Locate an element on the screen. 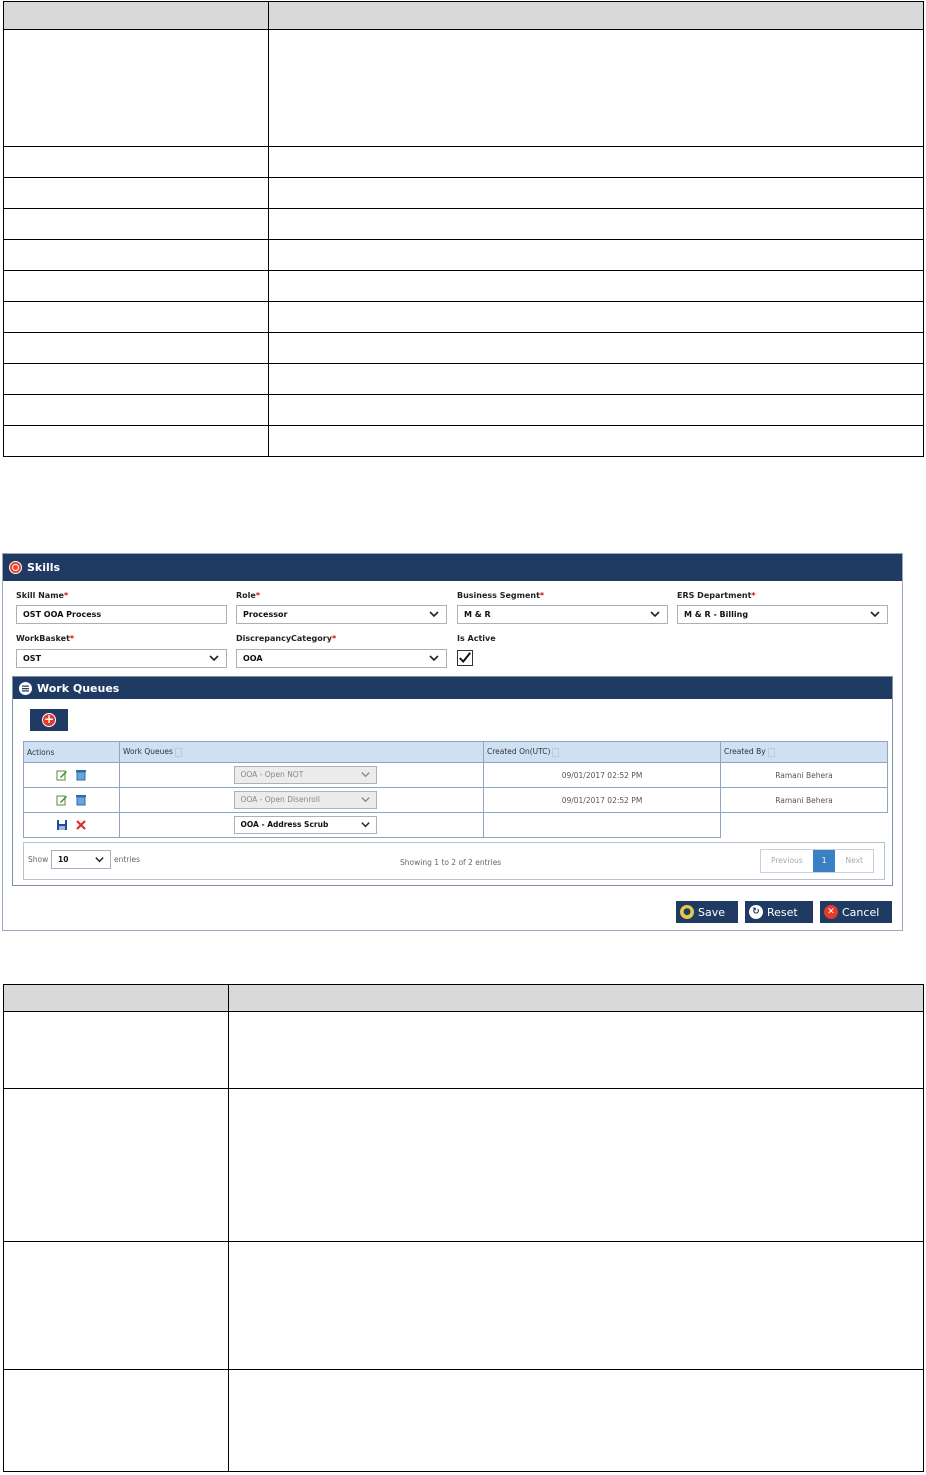 Image resolution: width=926 pixels, height=1475 pixels. business-segment-label: Business Segment* is located at coordinates (501, 595).